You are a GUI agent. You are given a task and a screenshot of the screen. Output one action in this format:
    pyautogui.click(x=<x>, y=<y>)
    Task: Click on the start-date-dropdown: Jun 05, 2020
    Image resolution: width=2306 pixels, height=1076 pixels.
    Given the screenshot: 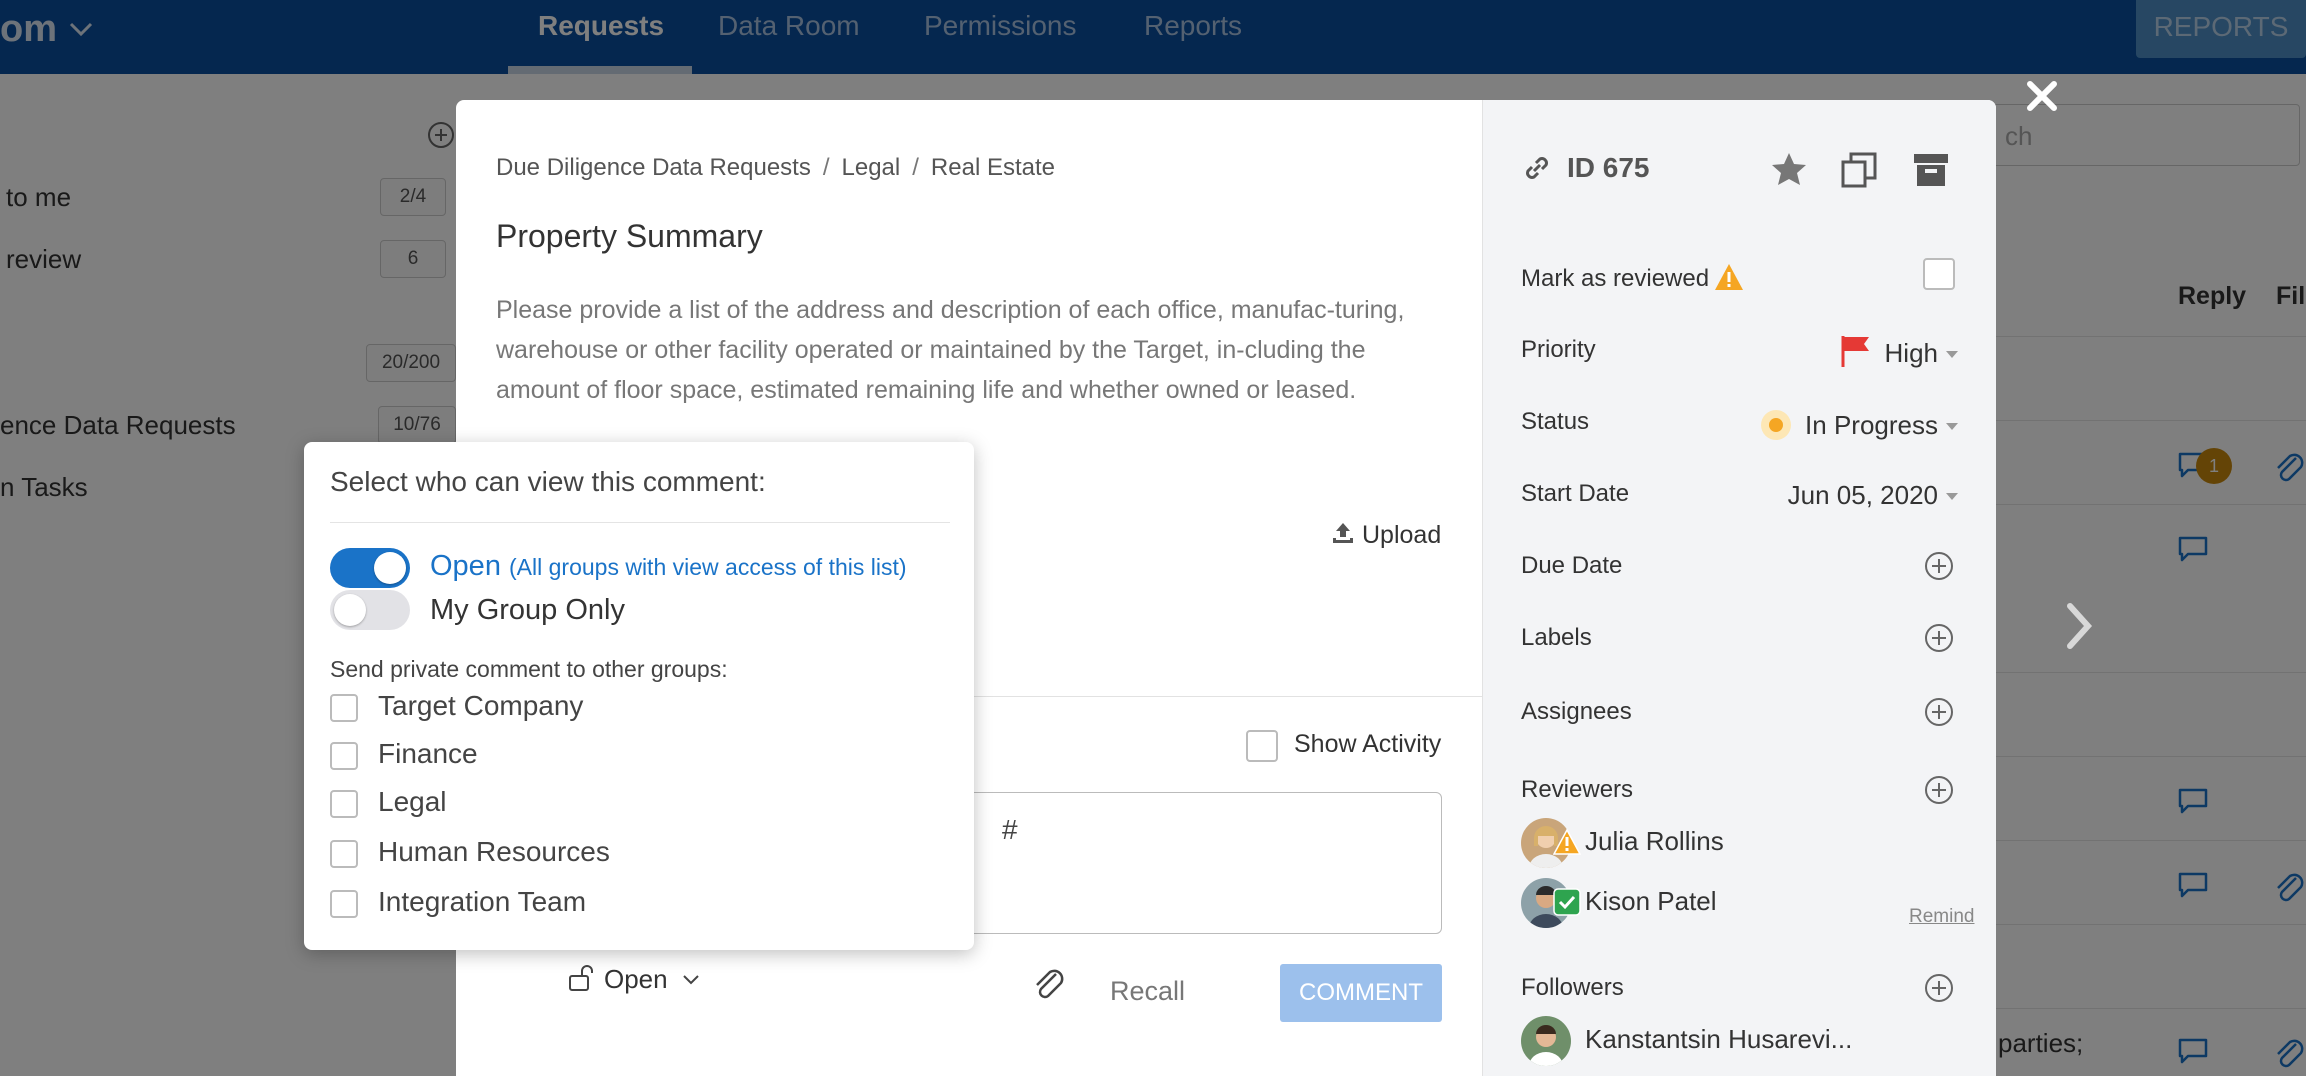 What is the action you would take?
    pyautogui.click(x=1873, y=495)
    